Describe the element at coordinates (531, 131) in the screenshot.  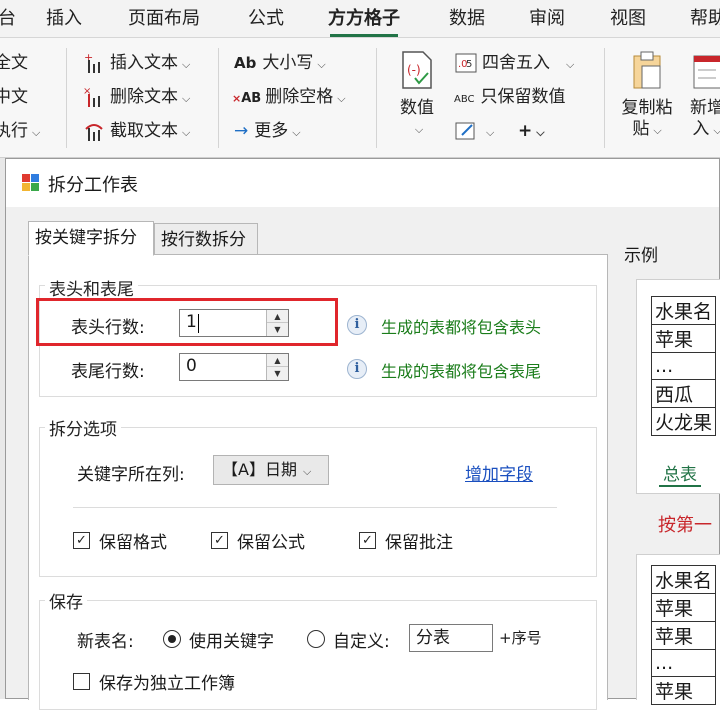
I see `plus-icon: + ⌵` at that location.